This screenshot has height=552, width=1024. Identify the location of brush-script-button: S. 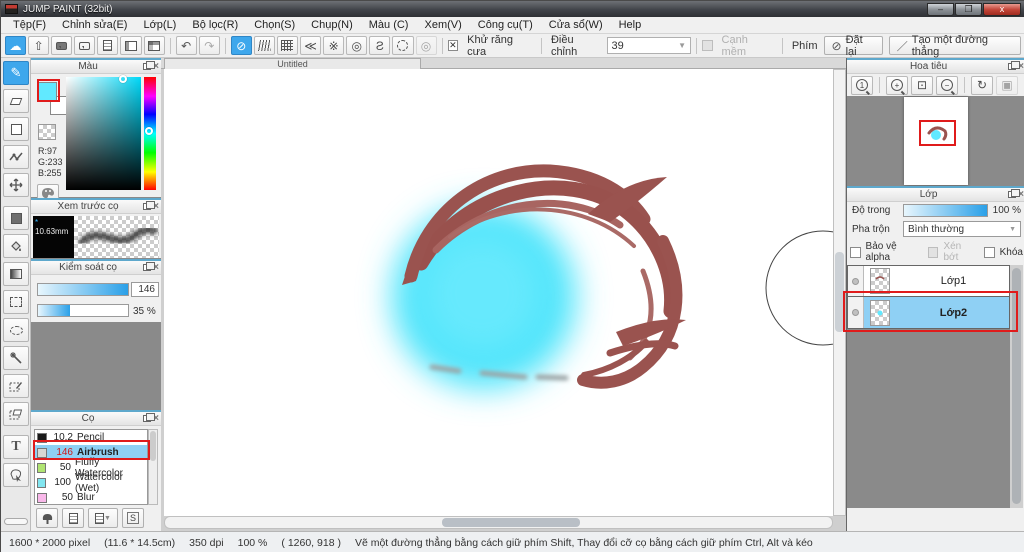
(133, 518).